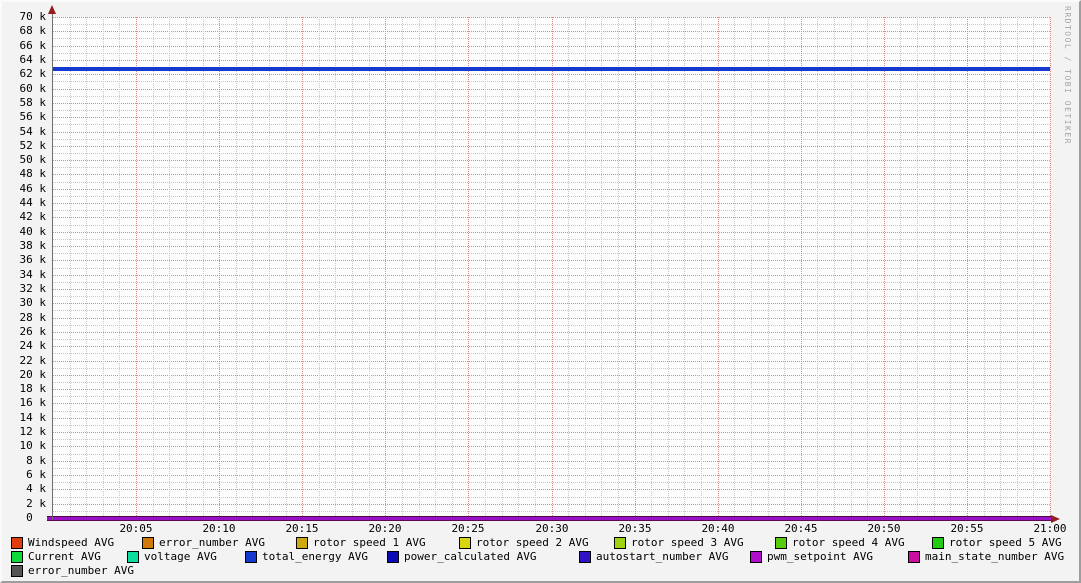  I want to click on x-axis-label: 20:10, so click(219, 528).